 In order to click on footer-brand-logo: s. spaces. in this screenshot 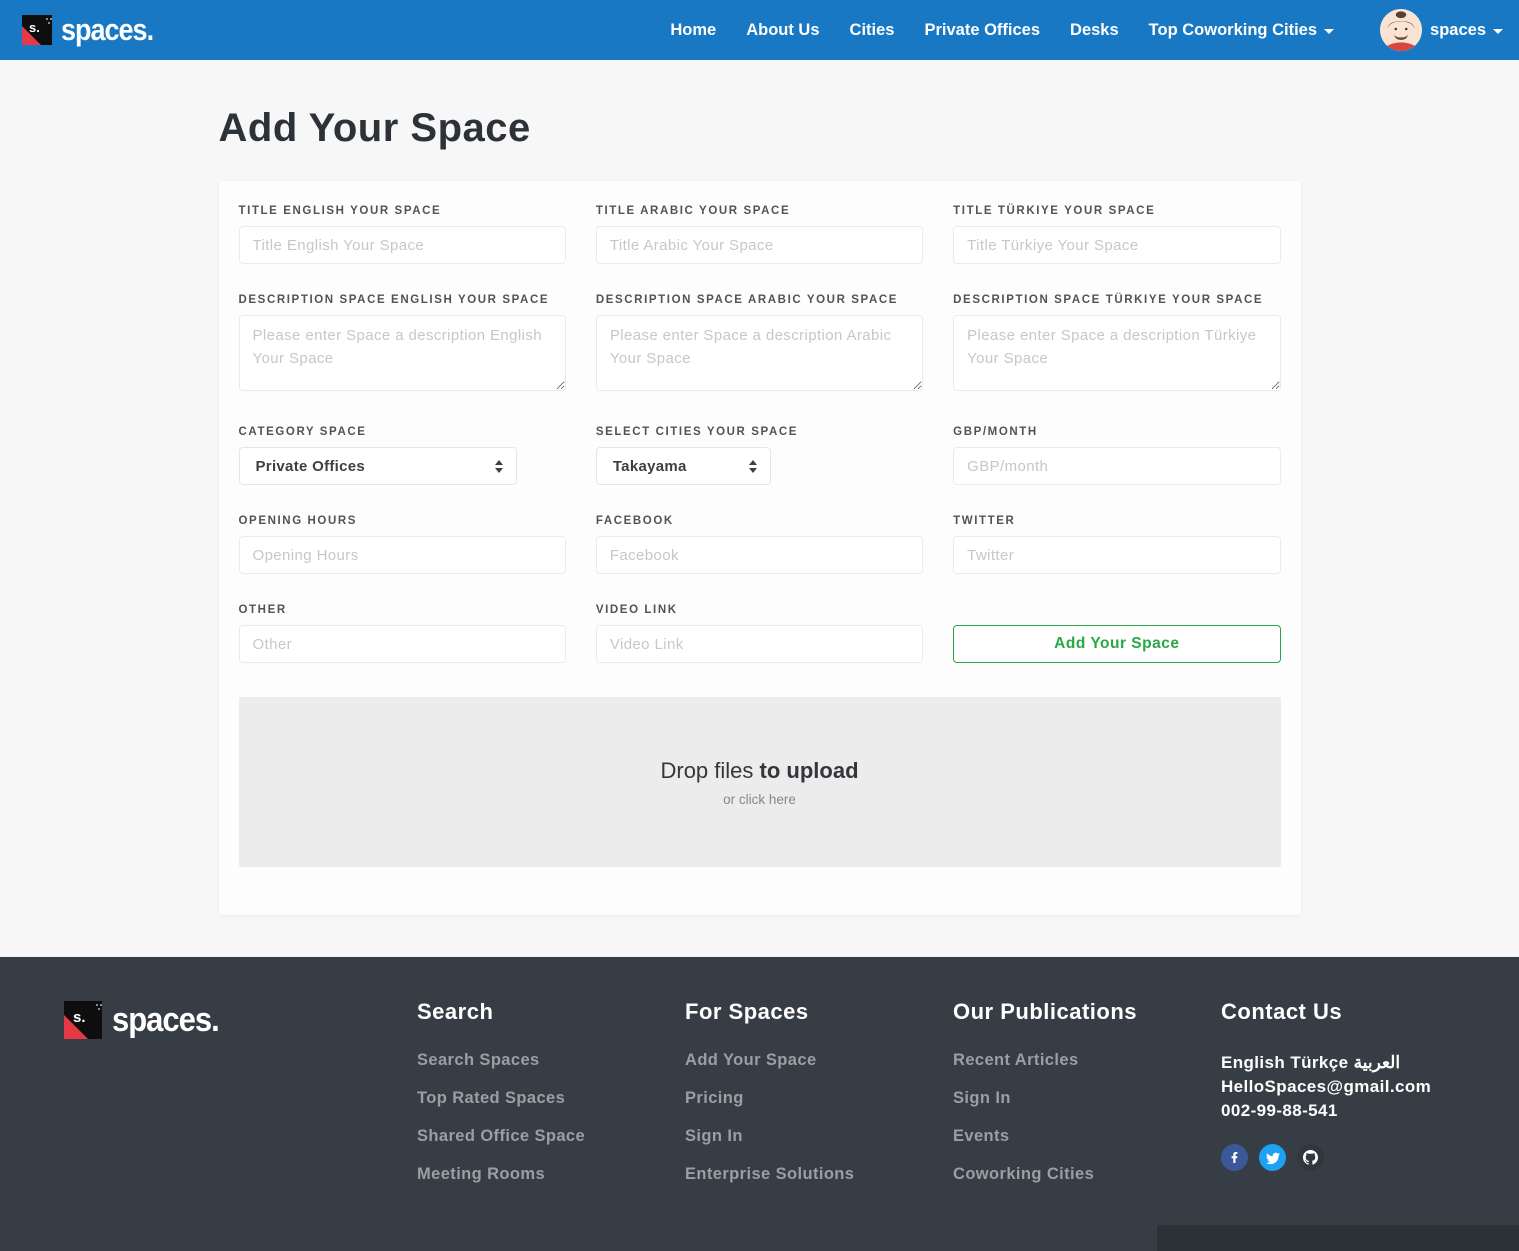, I will do `click(240, 1019)`.